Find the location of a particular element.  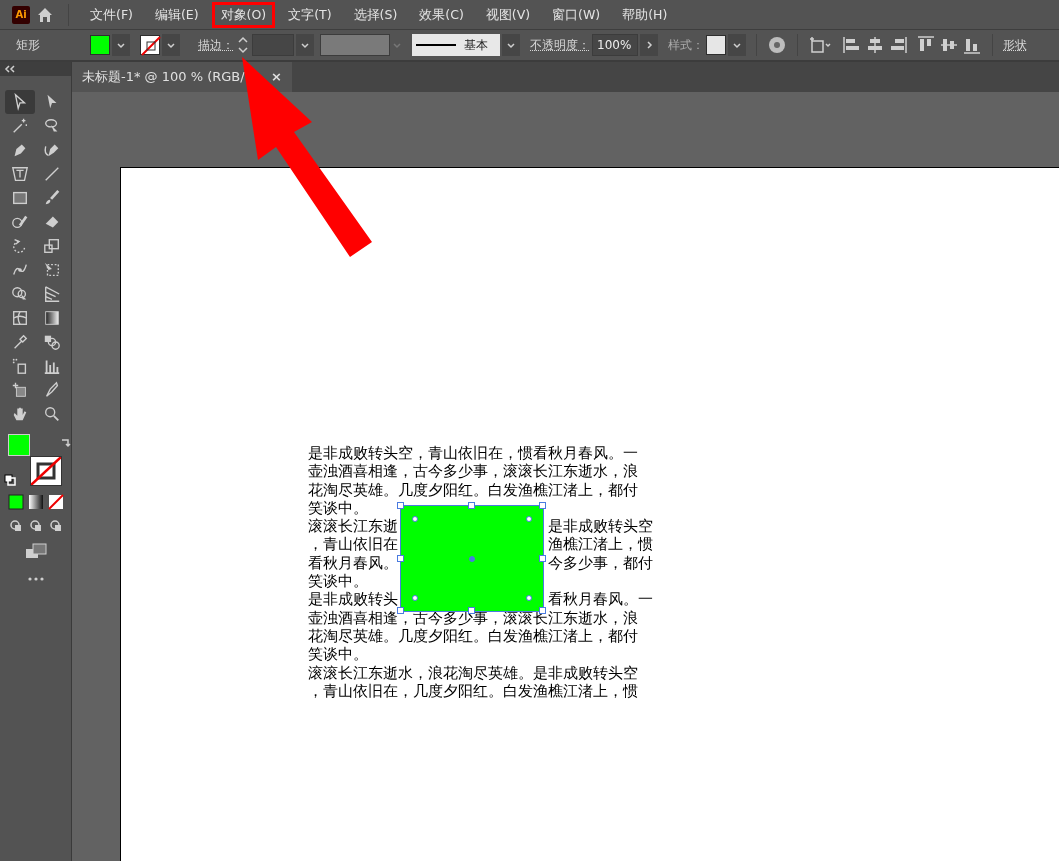

menu-item: 编辑(E) is located at coordinates (176, 14).